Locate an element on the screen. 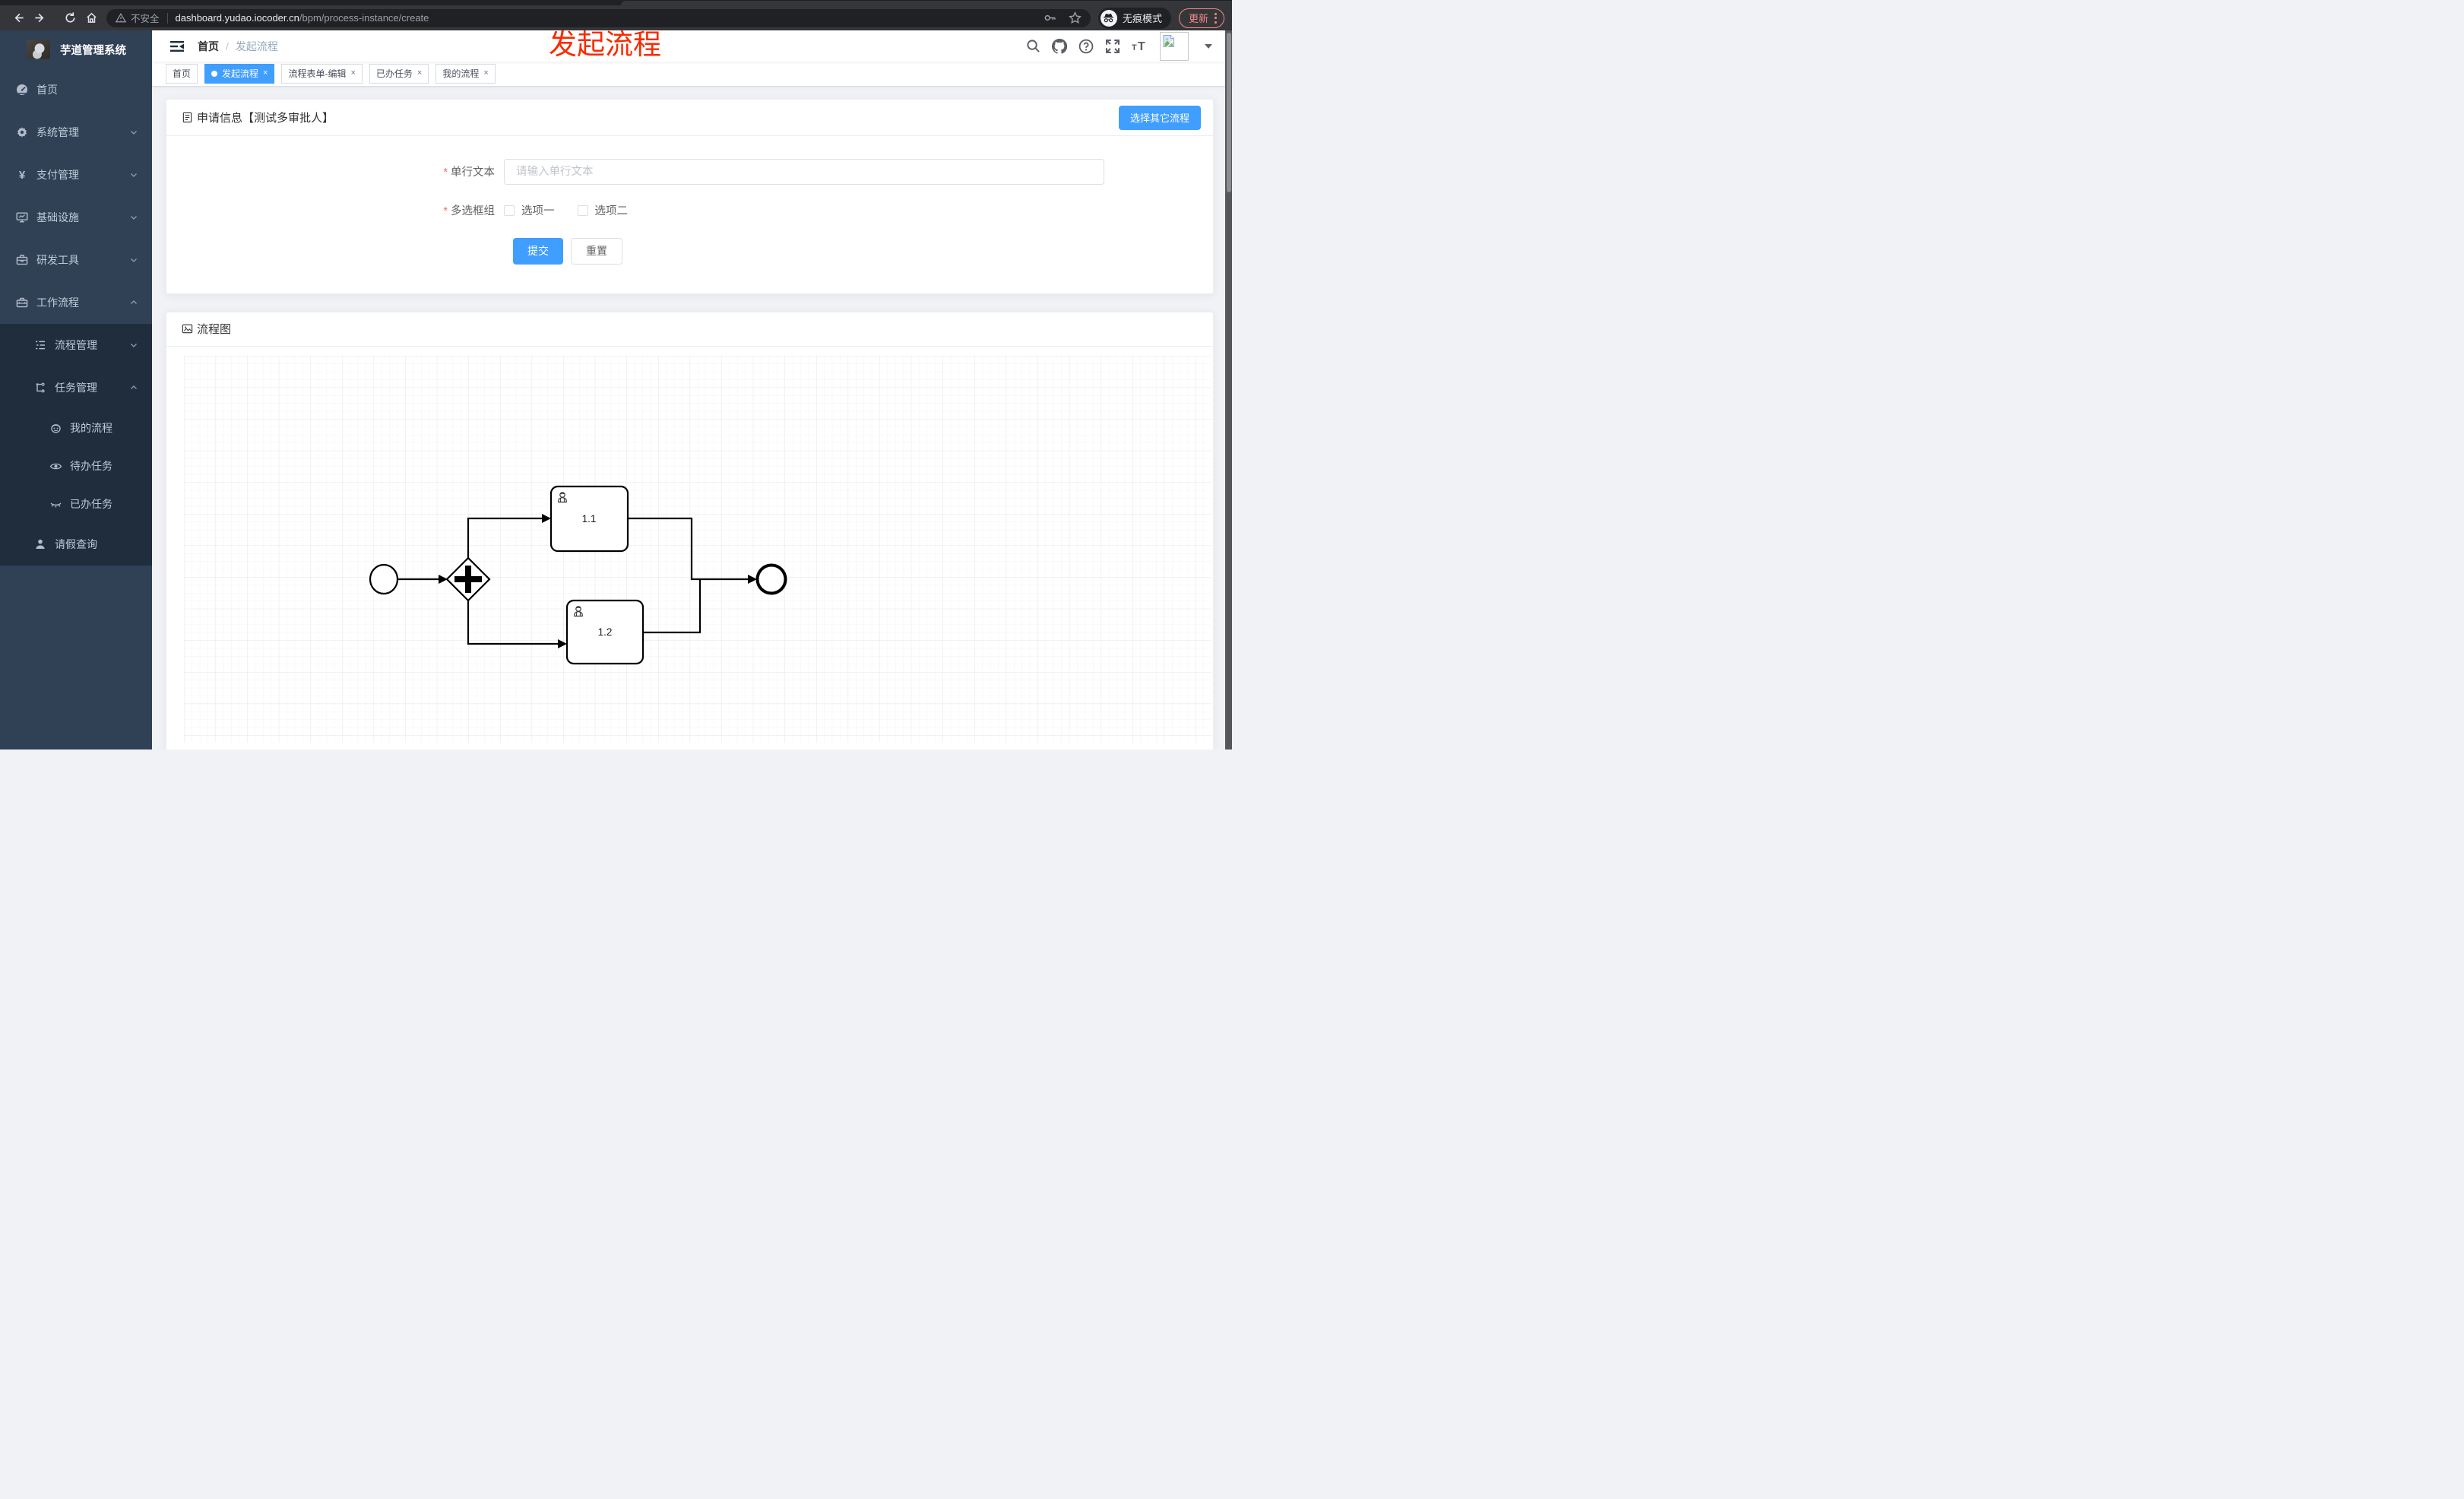  sidebar-item-payment: ¥ 支付管理 is located at coordinates (76, 175).